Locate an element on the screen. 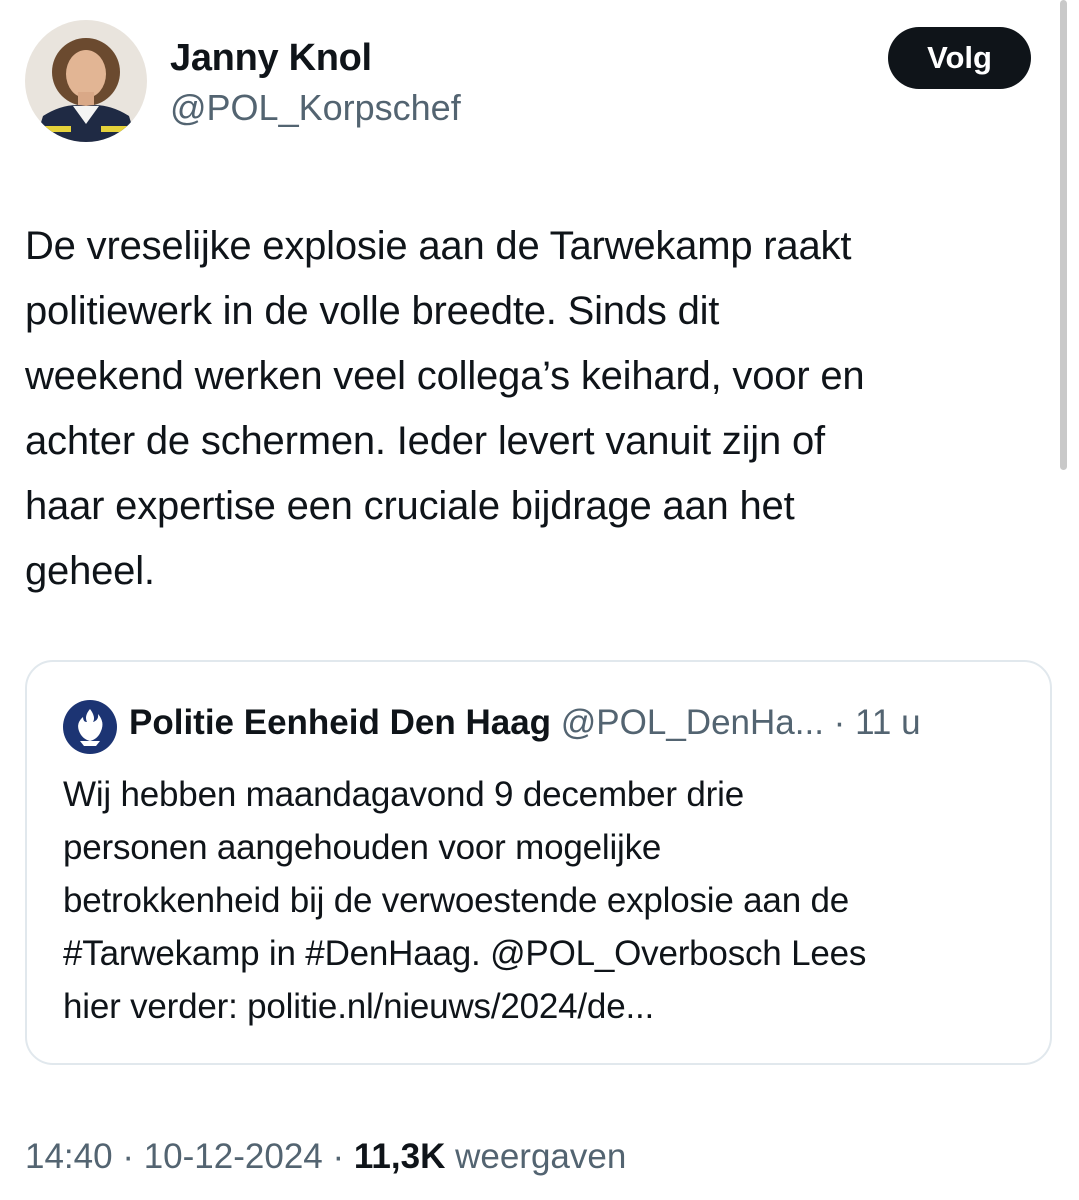 This screenshot has width=1079, height=1200. tweet-meta: 14:40 · 10-12-2024 · 11,3K weergaven is located at coordinates (325, 1157).